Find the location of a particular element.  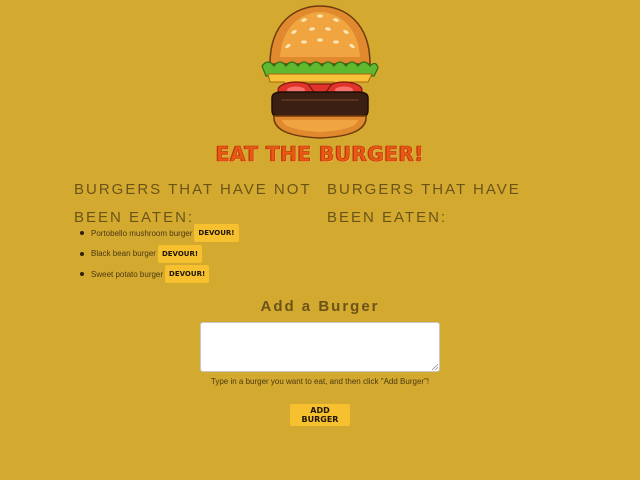

add-burger-button: ADD BURGER is located at coordinates (320, 415).